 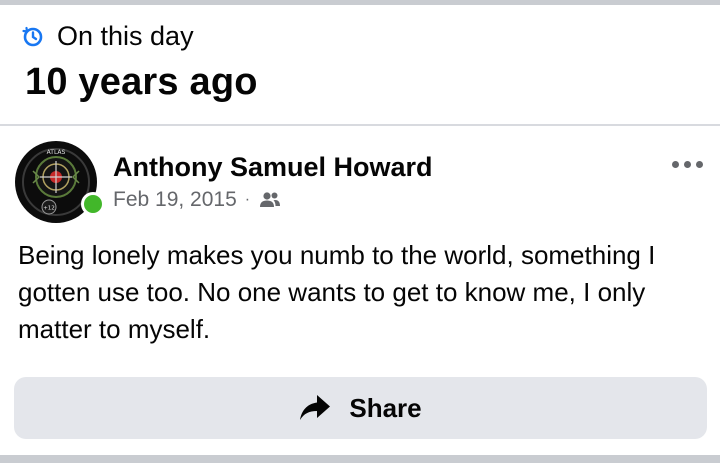 I want to click on memory-title: 10 years ago, so click(x=141, y=82).